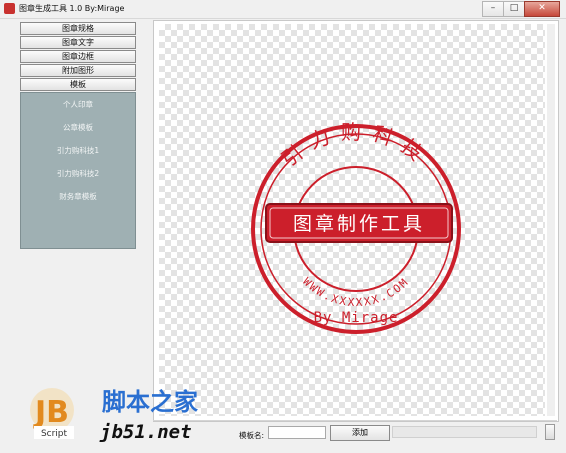 This screenshot has width=566, height=453. I want to click on stamp-arc-text: 引力购科技, so click(356, 146).